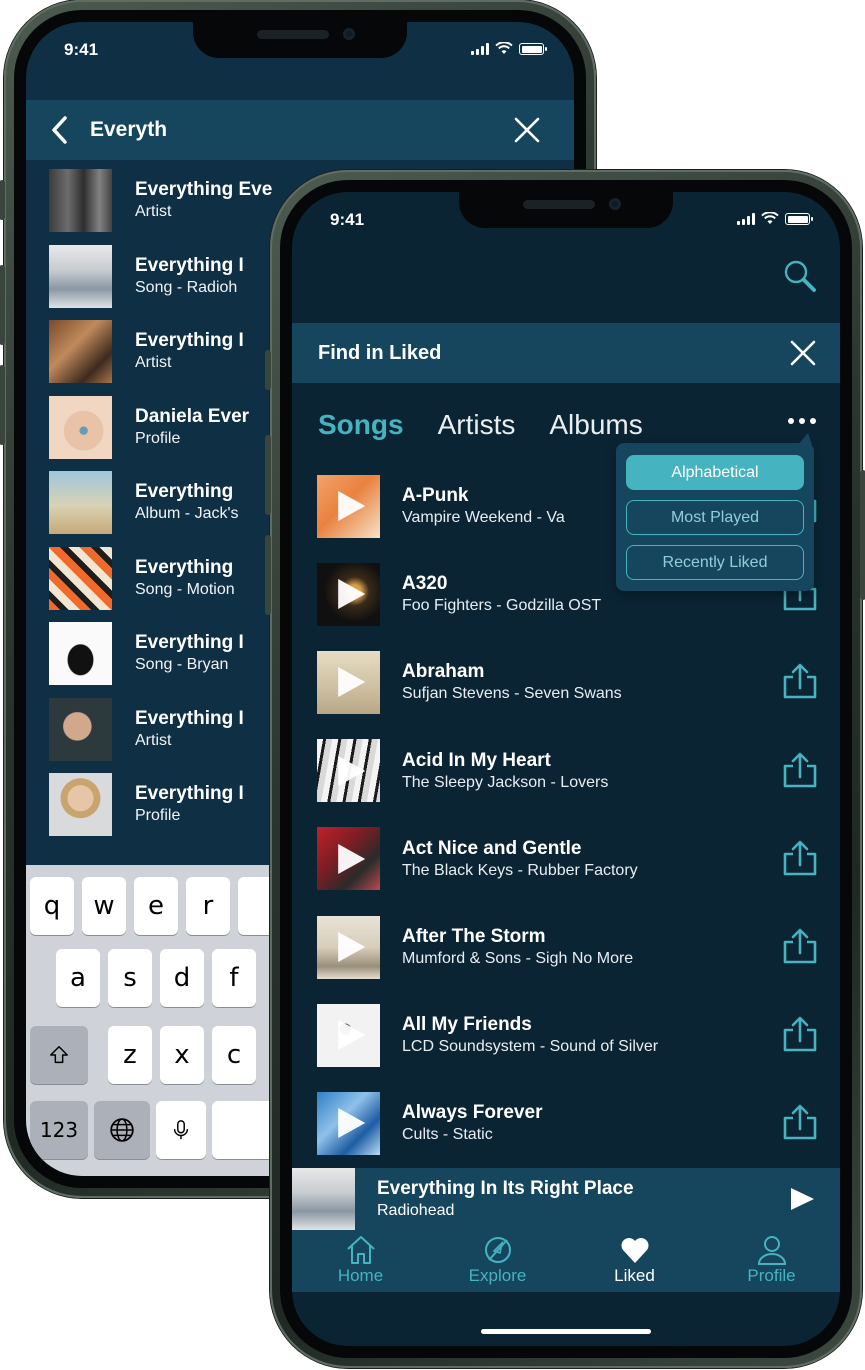  What do you see at coordinates (803, 353) in the screenshot?
I see `close-icon` at bounding box center [803, 353].